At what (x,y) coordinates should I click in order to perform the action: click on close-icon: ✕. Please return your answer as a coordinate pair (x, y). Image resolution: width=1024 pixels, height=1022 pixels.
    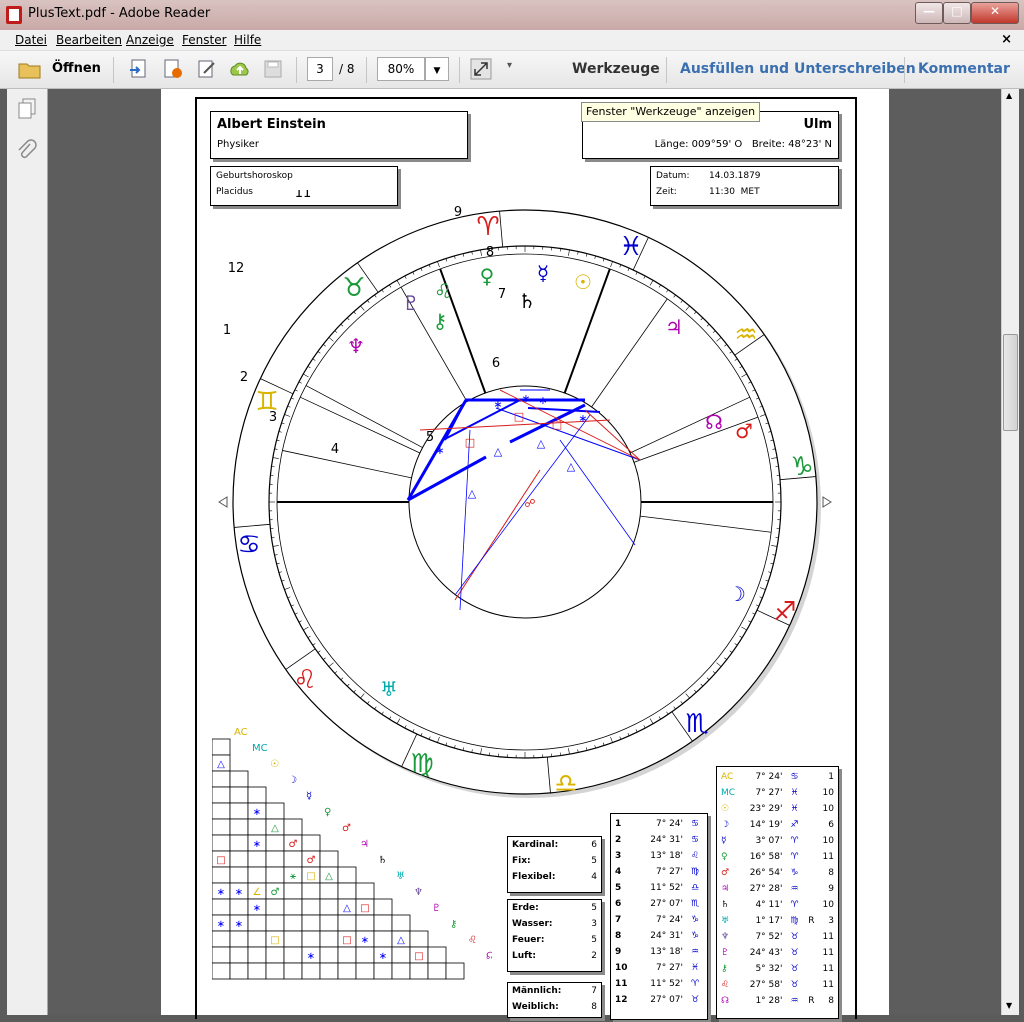
    Looking at the image, I should click on (995, 11).